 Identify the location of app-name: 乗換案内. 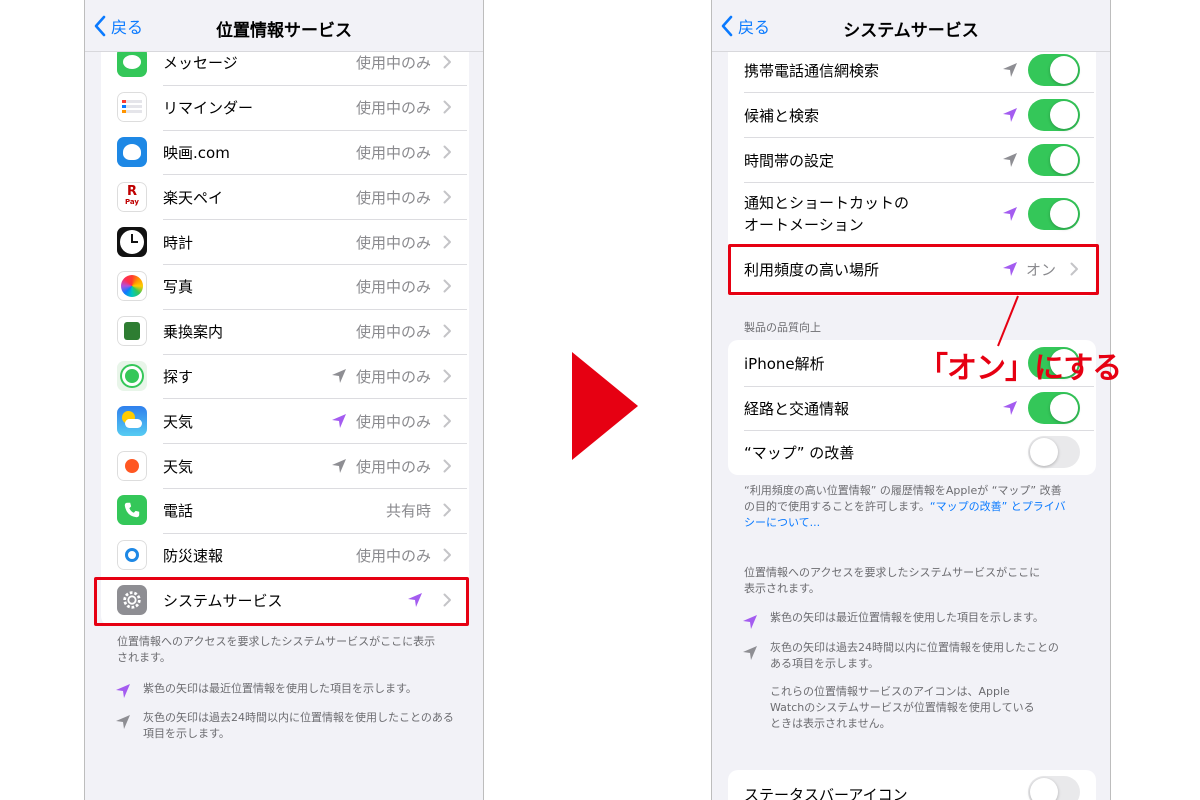
(193, 332).